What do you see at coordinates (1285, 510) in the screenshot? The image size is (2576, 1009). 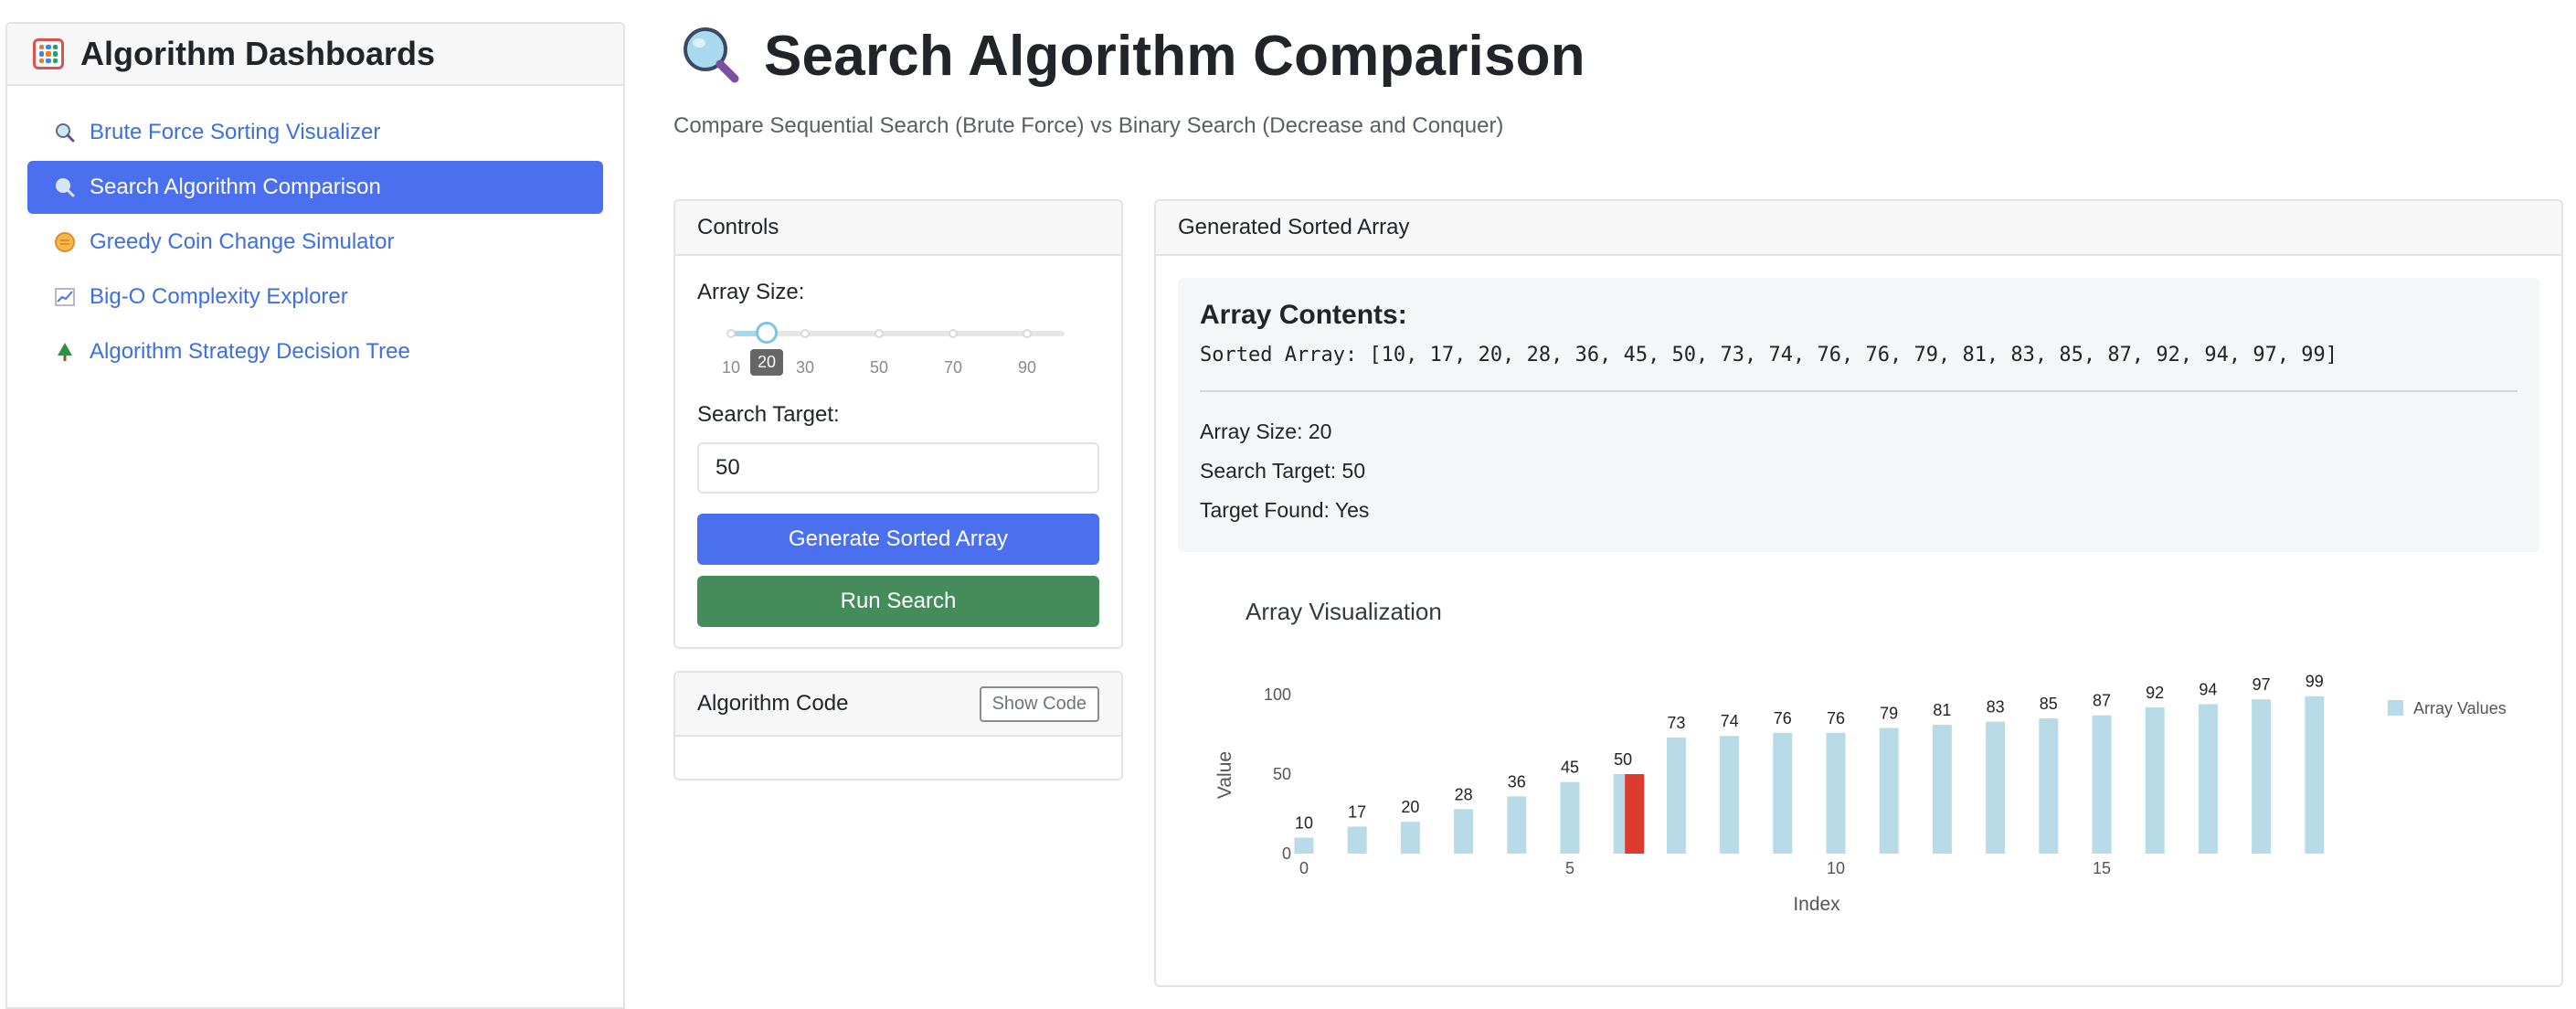 I see `target-found-info: Target Found: Yes` at bounding box center [1285, 510].